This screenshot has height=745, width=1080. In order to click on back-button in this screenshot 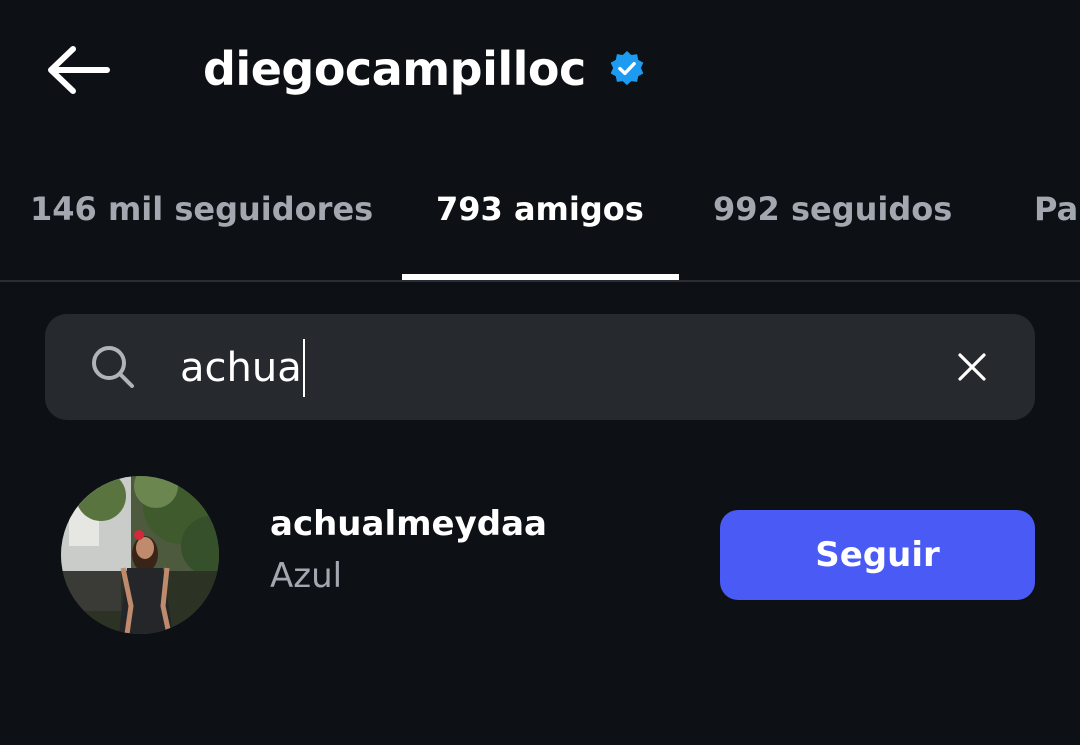, I will do `click(78, 70)`.